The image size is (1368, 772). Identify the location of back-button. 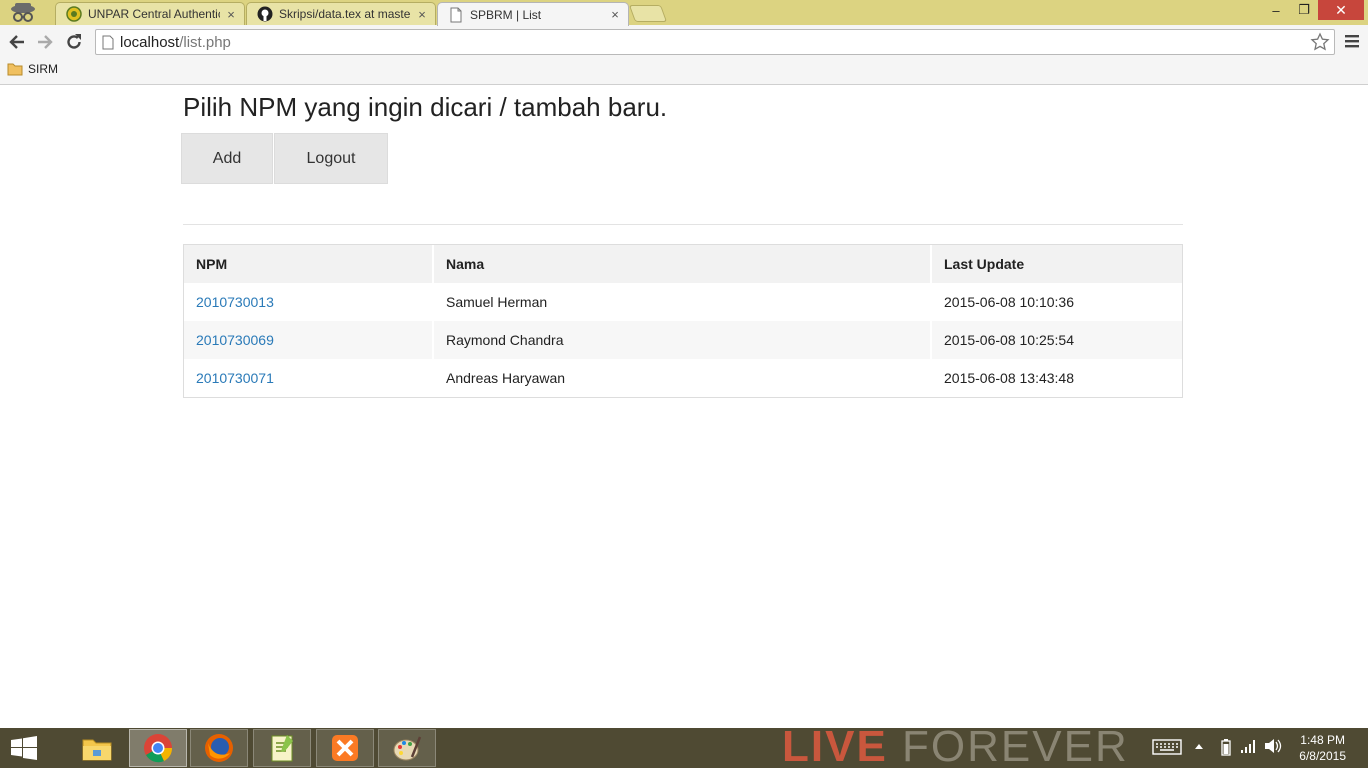
(17, 42).